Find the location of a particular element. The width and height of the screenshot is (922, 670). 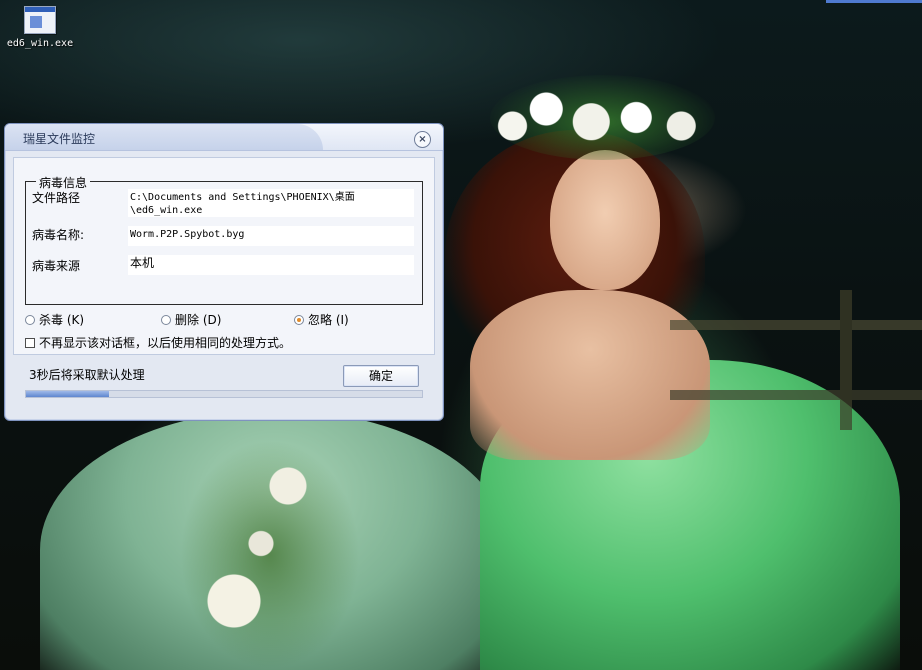

radio-delete is located at coordinates (166, 319).